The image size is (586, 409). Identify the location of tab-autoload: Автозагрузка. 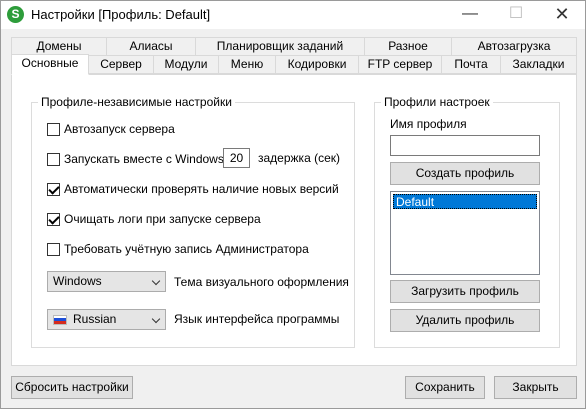
(514, 46).